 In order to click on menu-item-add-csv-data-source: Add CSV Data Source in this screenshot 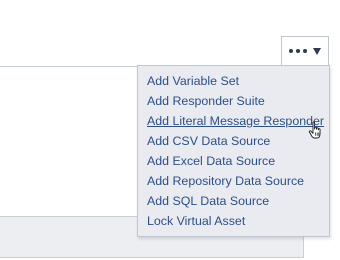, I will do `click(233, 141)`.